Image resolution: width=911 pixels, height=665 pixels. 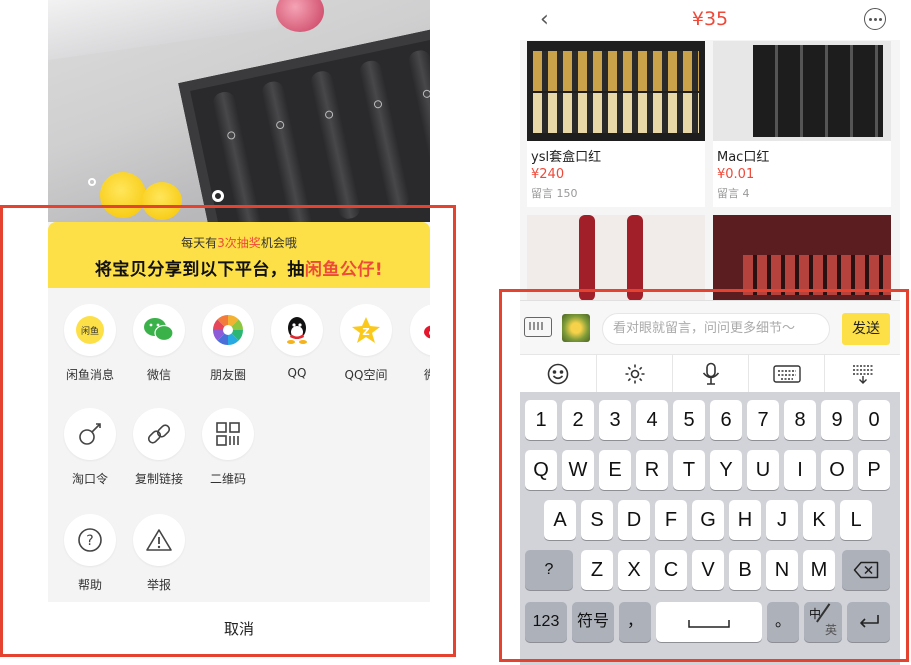 I want to click on comment-input-bar: 看对眼就留言，问问更多细节～ 发送, so click(x=710, y=327).